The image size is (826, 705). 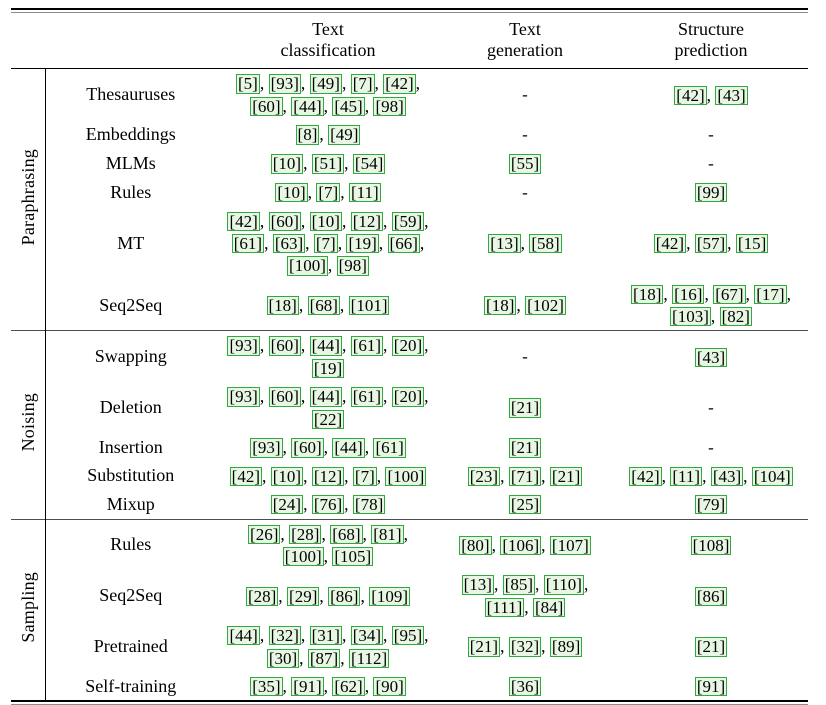 I want to click on citation-ref: [57], so click(x=711, y=243).